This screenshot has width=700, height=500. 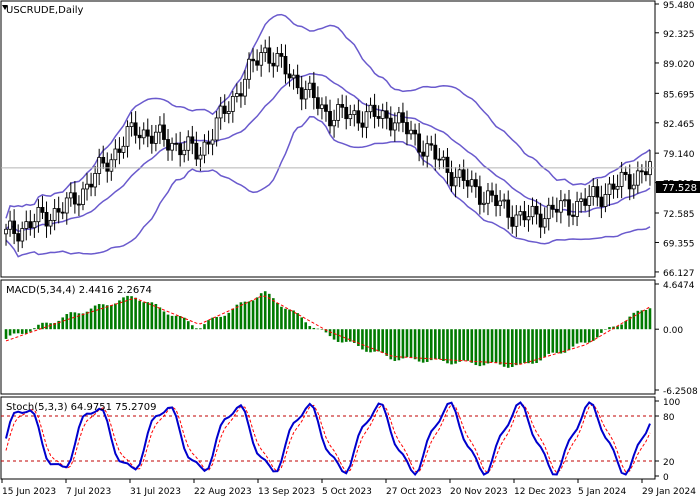 What do you see at coordinates (44, 10) in the screenshot?
I see `price-title: USCRUDE,Daily` at bounding box center [44, 10].